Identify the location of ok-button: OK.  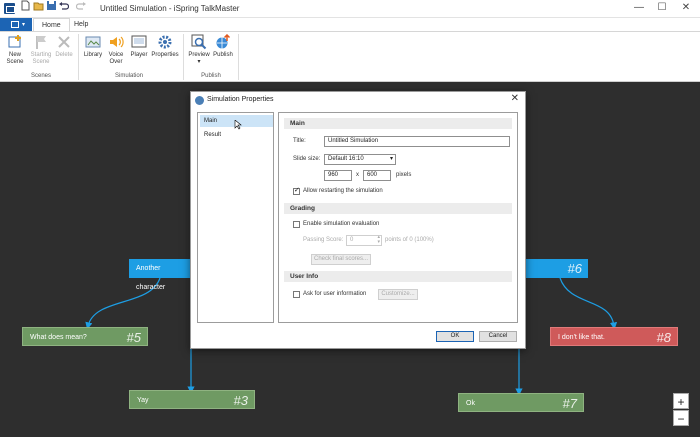
(455, 336).